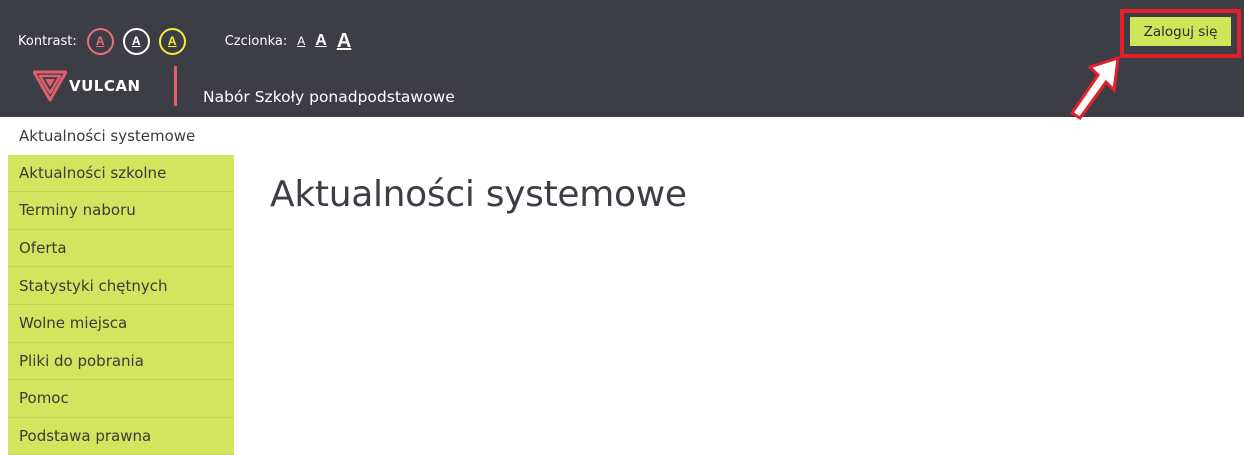 Image resolution: width=1244 pixels, height=455 pixels. Describe the element at coordinates (321, 41) in the screenshot. I see `font-size-medium-button: A` at that location.